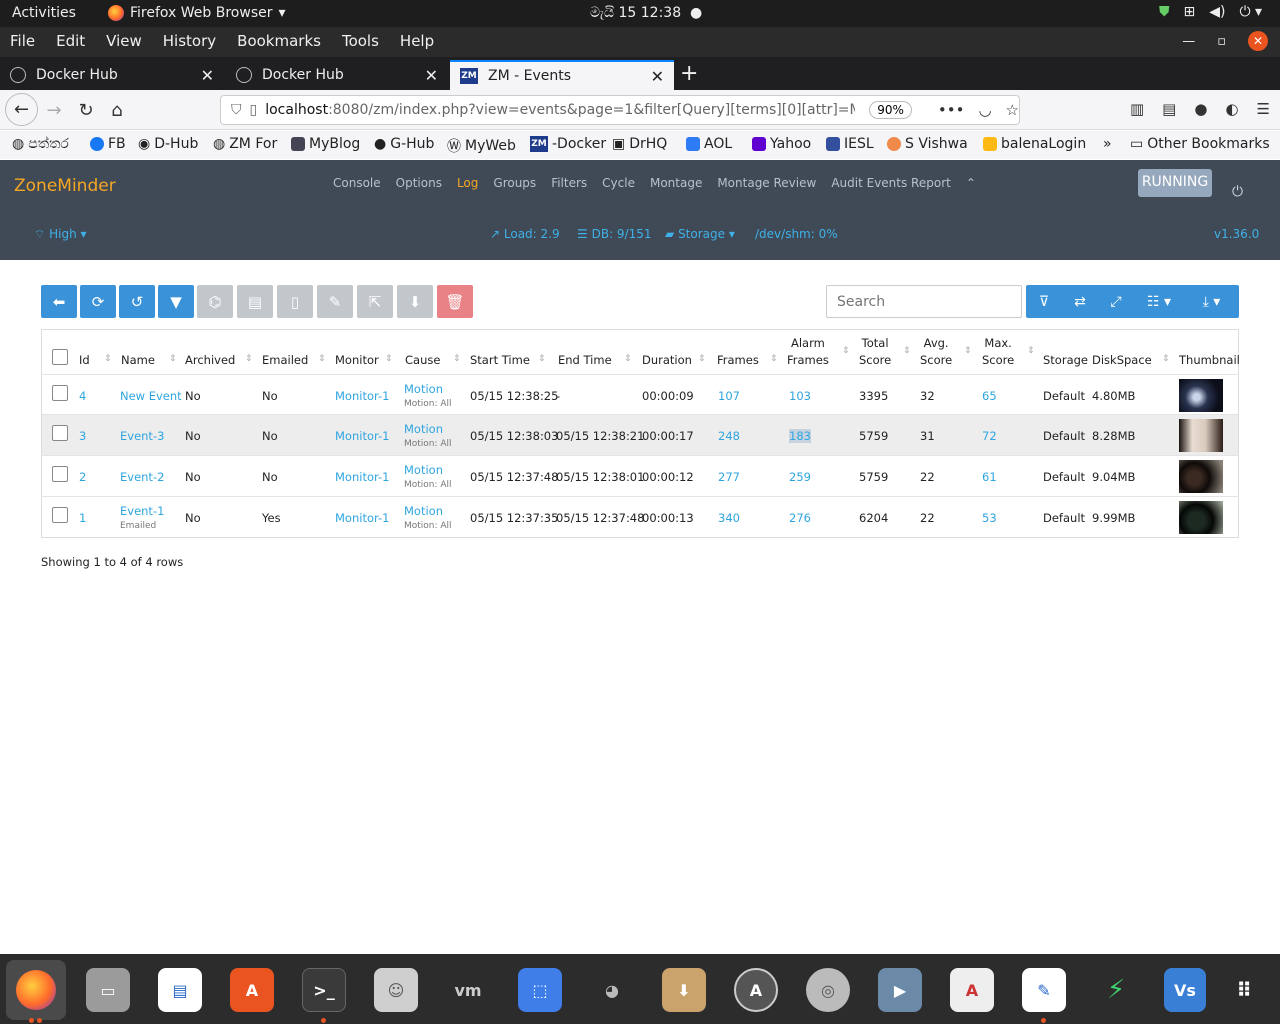 The height and width of the screenshot is (1024, 1280). Describe the element at coordinates (197, 13) in the screenshot. I see `app-menu: Firefox Web Browser ▾` at that location.